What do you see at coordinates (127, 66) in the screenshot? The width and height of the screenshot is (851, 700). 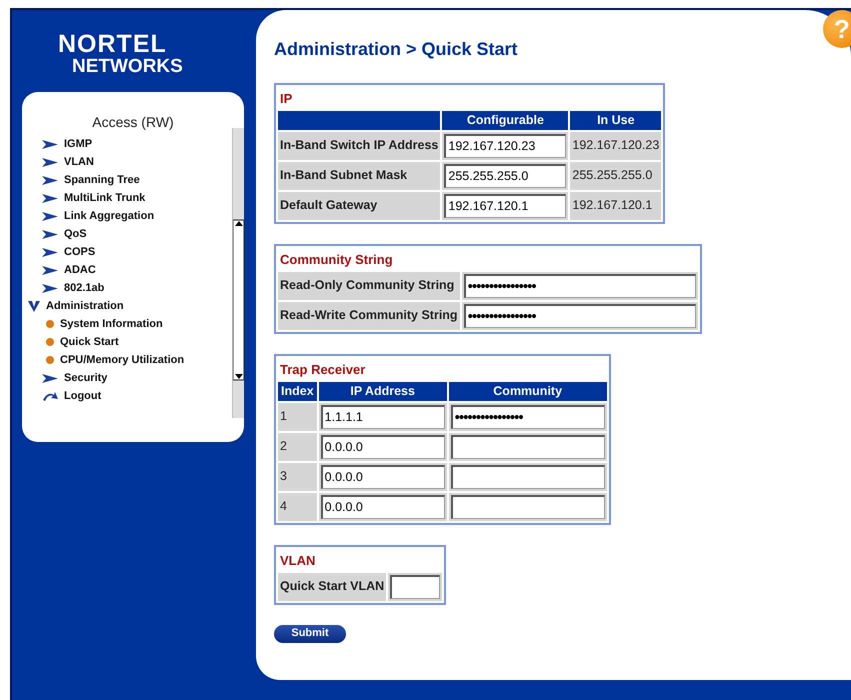 I see `logo-text: NETWORKS` at bounding box center [127, 66].